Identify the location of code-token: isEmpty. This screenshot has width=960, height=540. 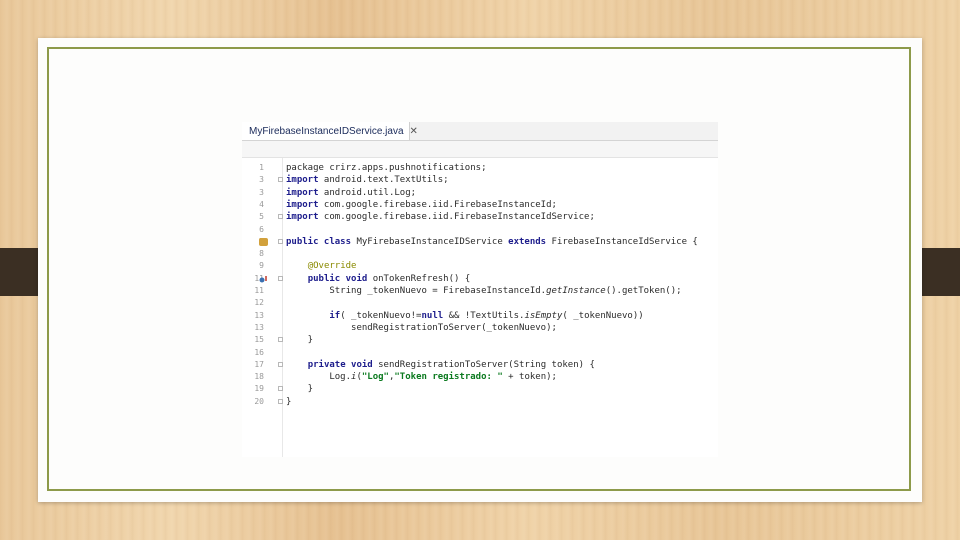
(543, 315).